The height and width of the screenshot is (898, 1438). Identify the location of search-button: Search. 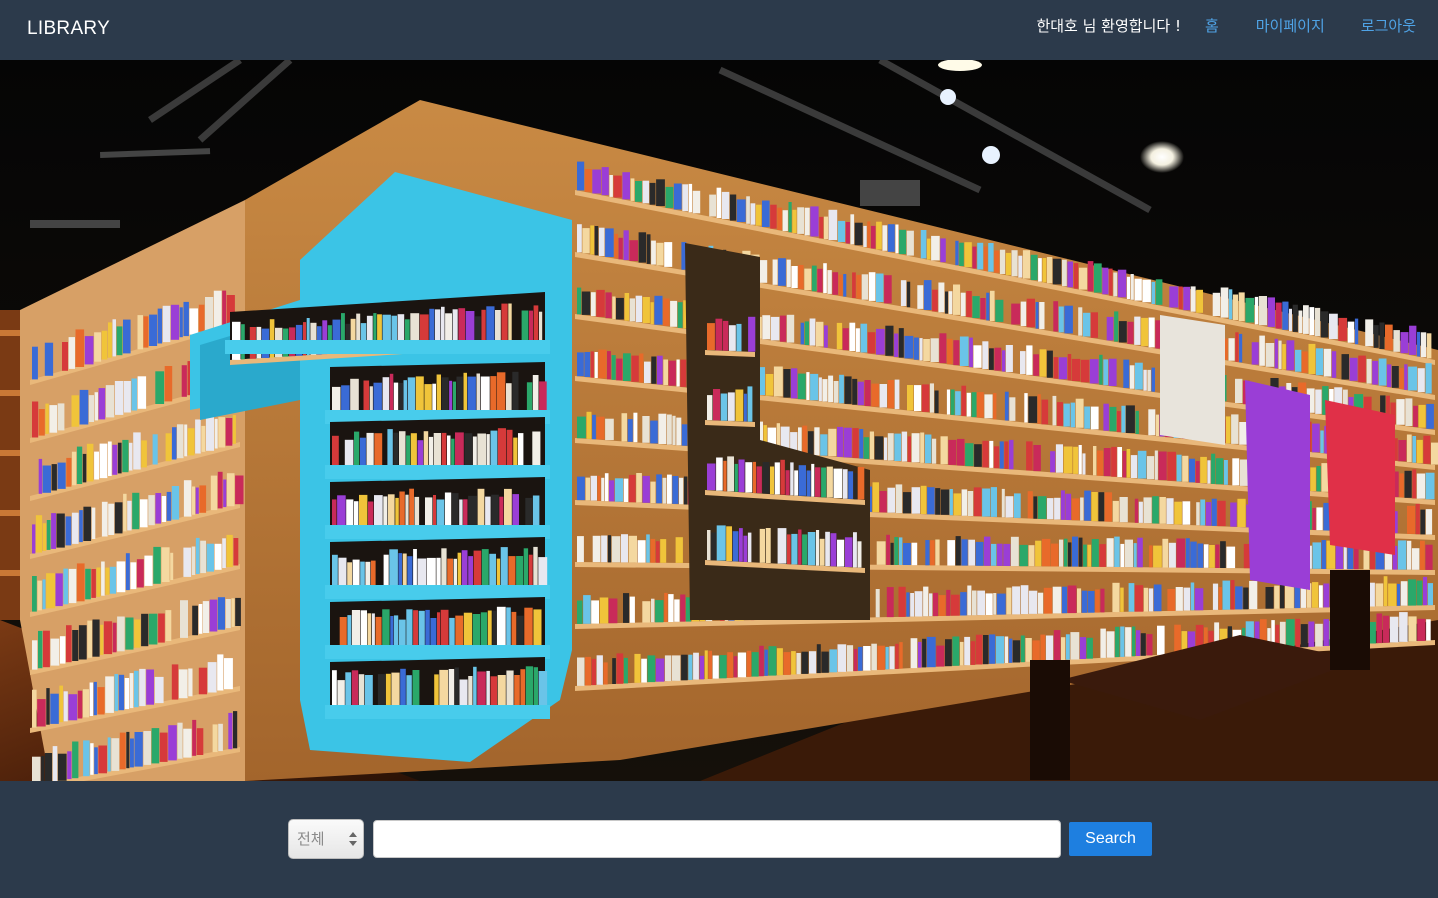
(1110, 839).